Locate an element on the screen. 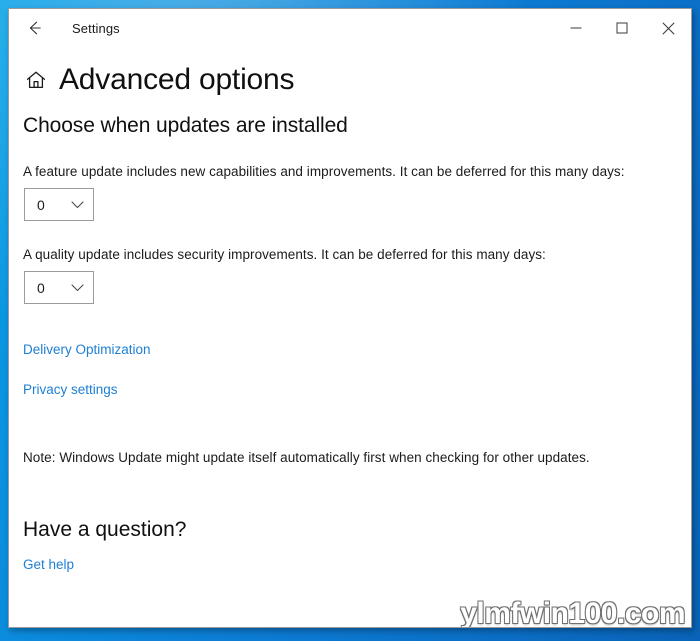 The height and width of the screenshot is (641, 700). minimize-icon is located at coordinates (576, 28).